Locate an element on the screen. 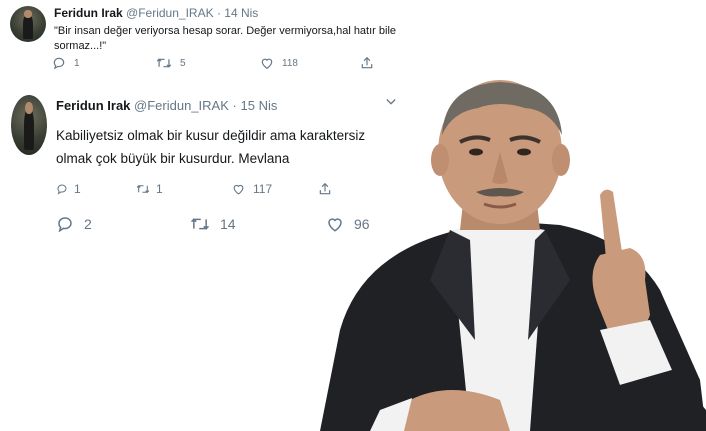 The image size is (706, 431). tweet-actions: 1 5 118 is located at coordinates (213, 63).